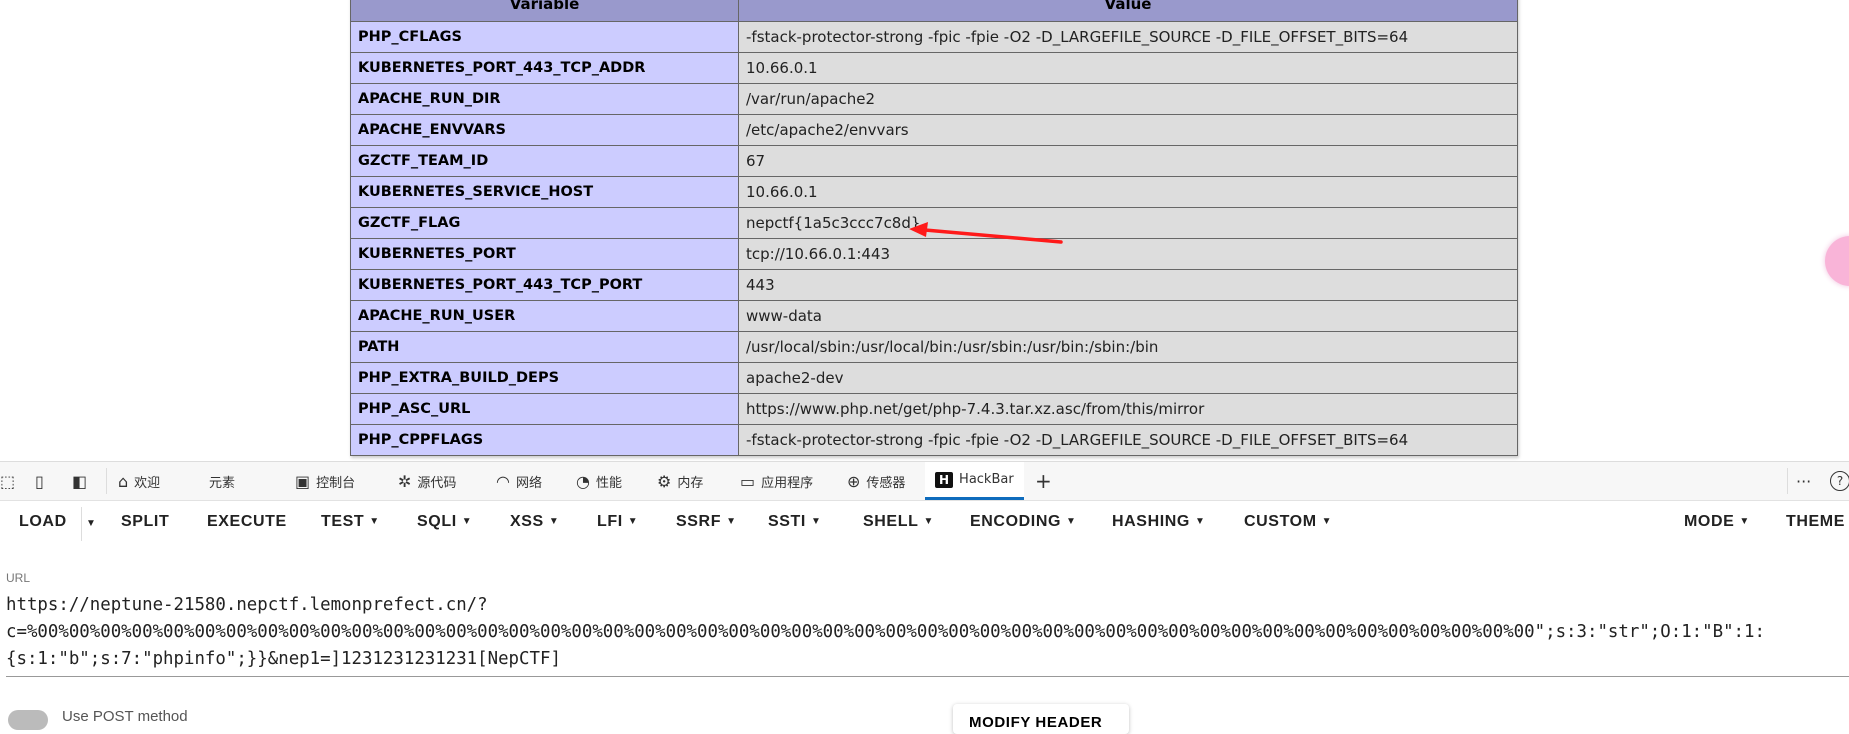  I want to click on load-button: LOAD, so click(43, 522).